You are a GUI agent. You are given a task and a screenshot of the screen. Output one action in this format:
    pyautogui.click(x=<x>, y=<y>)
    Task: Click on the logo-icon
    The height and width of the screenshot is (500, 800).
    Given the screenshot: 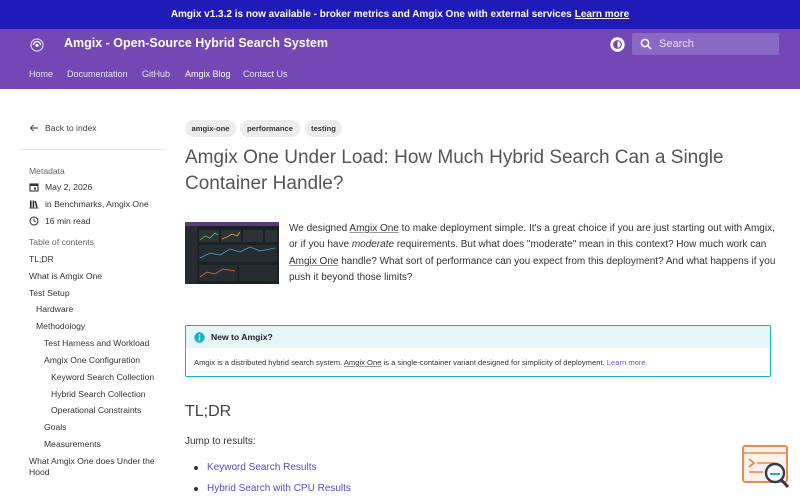 What is the action you would take?
    pyautogui.click(x=37, y=45)
    